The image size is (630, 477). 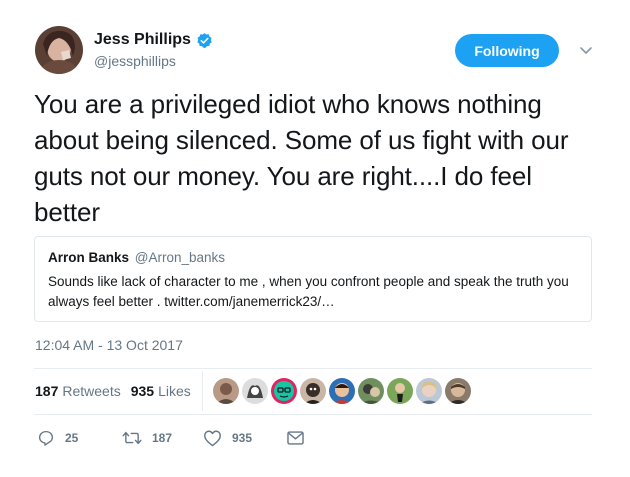 What do you see at coordinates (180, 257) in the screenshot?
I see `quoted-author-handle: @Arron_banks` at bounding box center [180, 257].